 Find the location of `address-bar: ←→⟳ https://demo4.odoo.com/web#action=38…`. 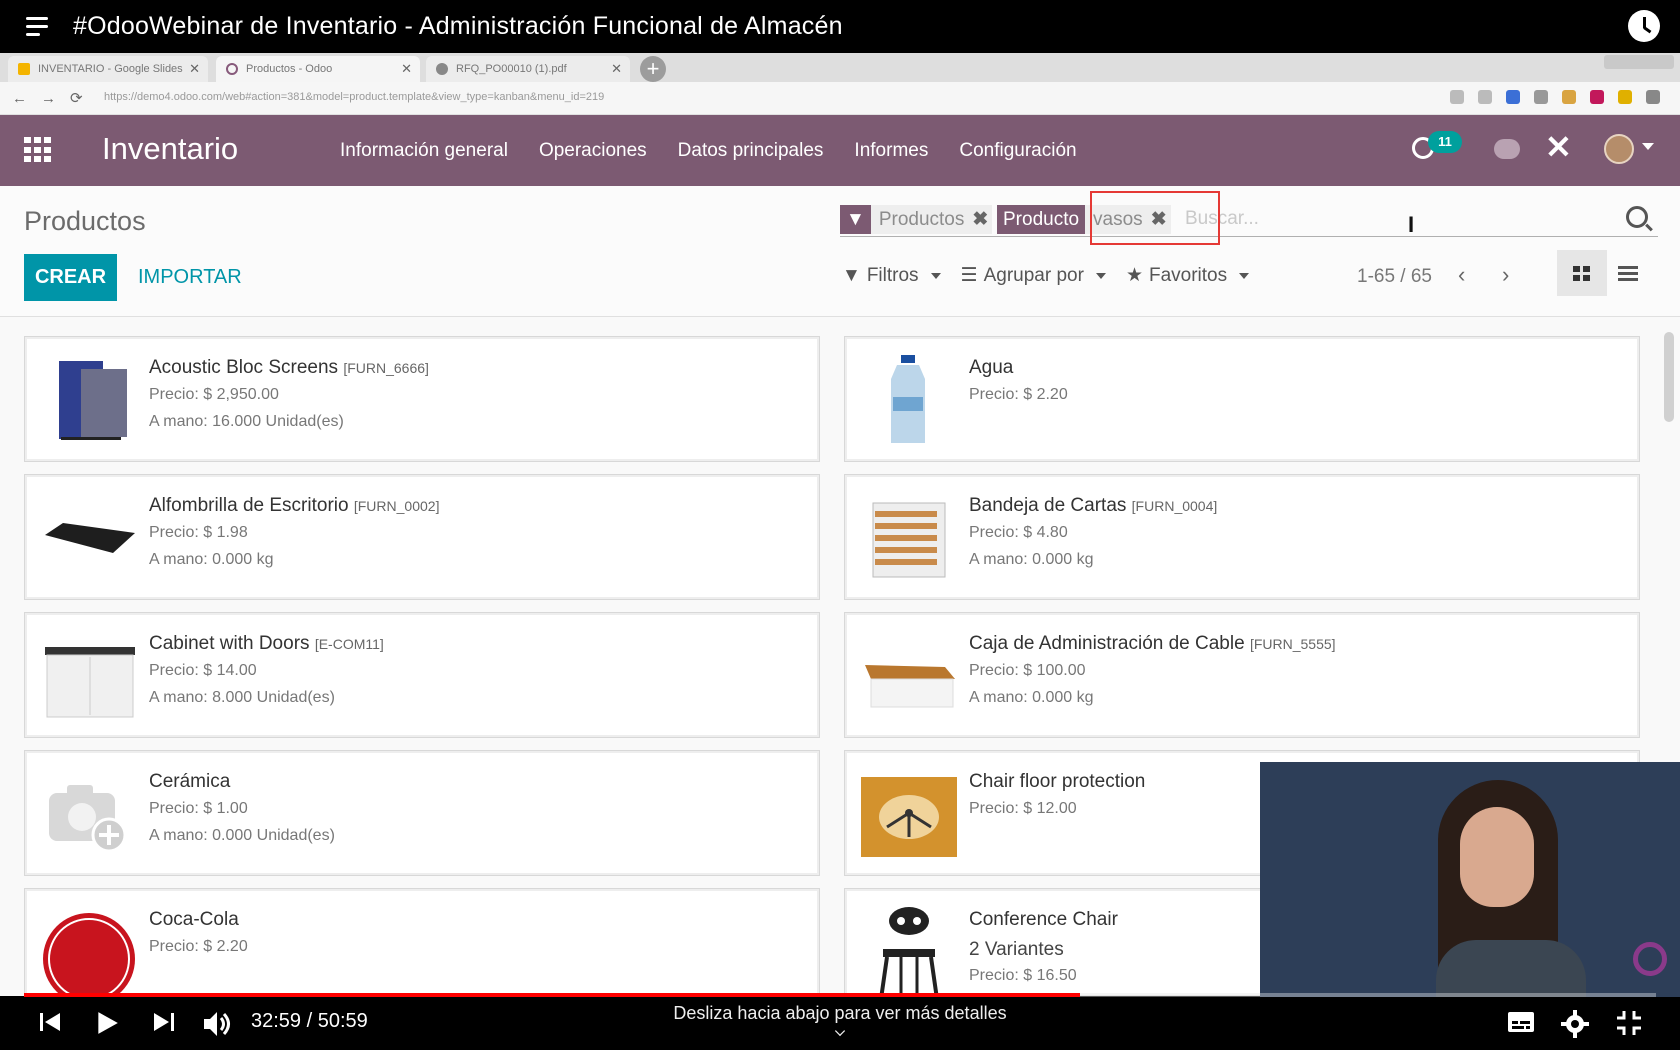

address-bar: ←→⟳ https://demo4.odoo.com/web#action=38… is located at coordinates (840, 98).